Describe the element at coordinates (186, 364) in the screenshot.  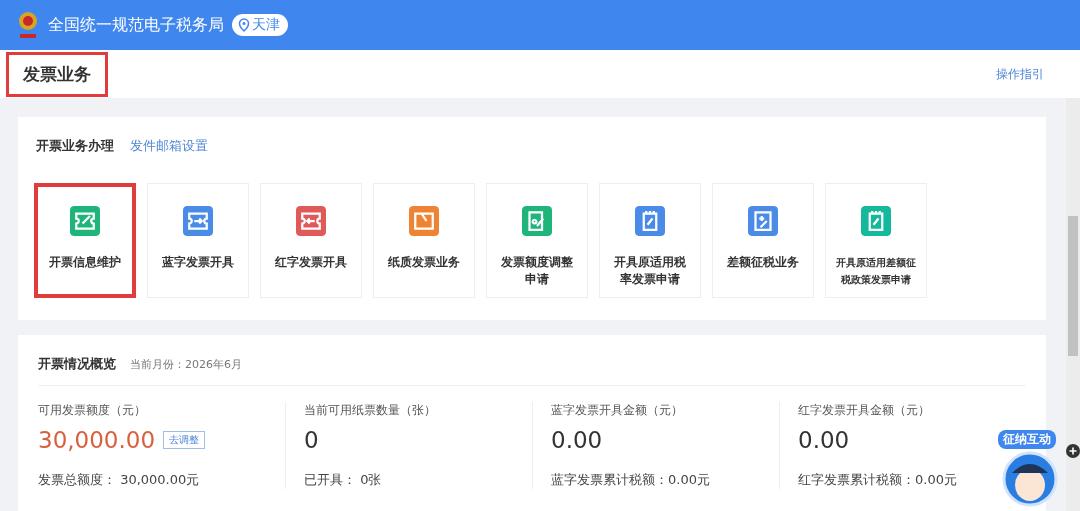
I see `current-month: 当前月份：2026年6月` at that location.